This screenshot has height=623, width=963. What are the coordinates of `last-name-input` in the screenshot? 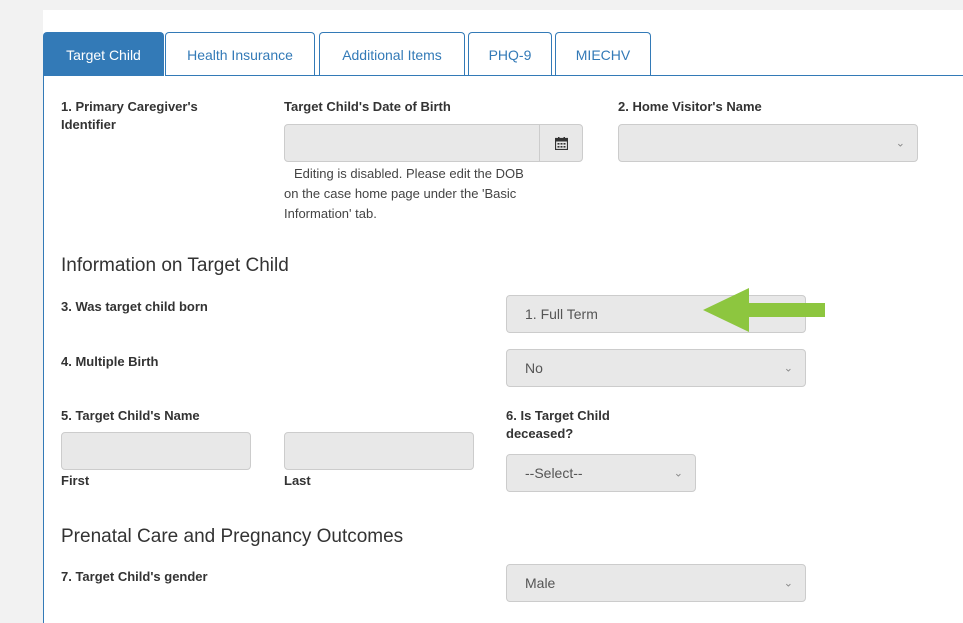 It's located at (379, 451).